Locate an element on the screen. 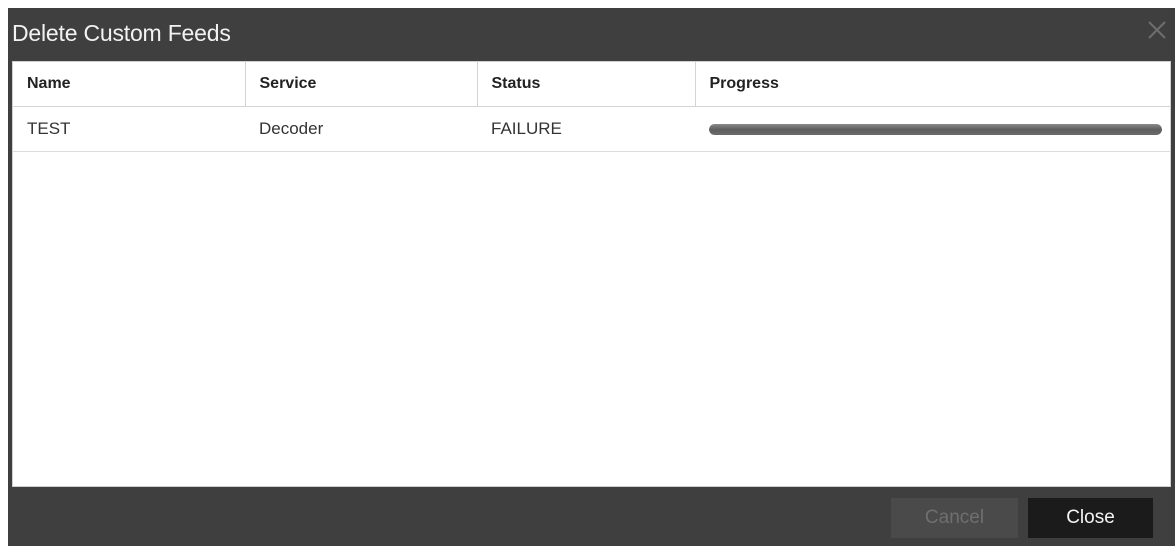 The image size is (1175, 546). cell-progress is located at coordinates (932, 129).